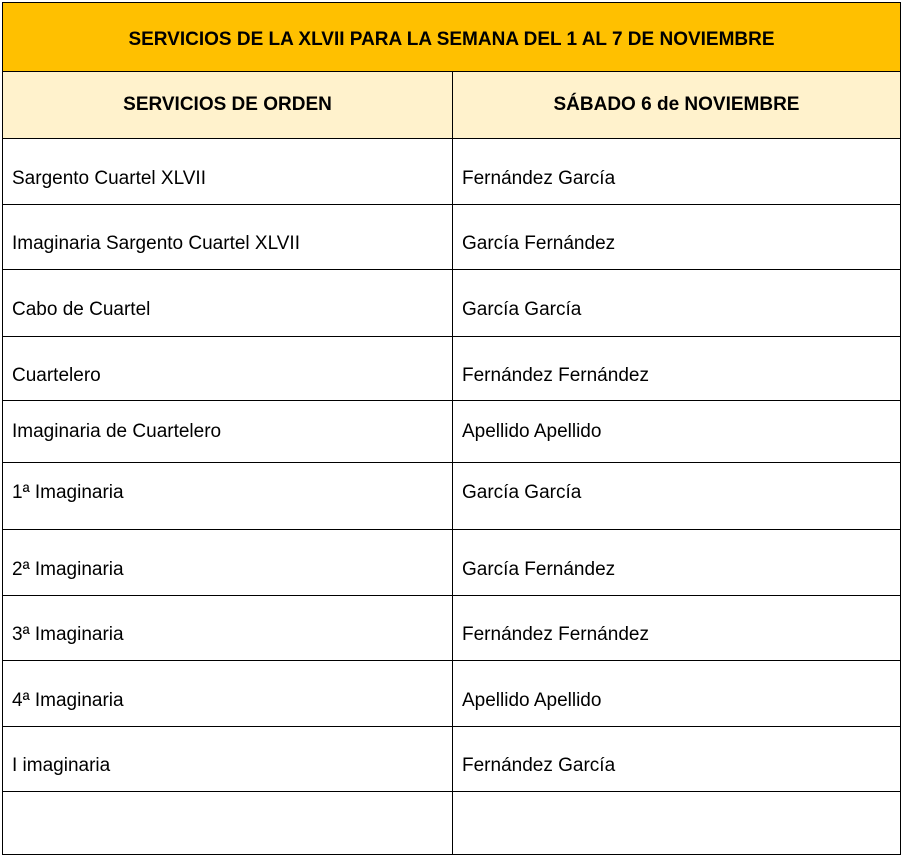 This screenshot has width=903, height=861. I want to click on service-cell, so click(227, 823).